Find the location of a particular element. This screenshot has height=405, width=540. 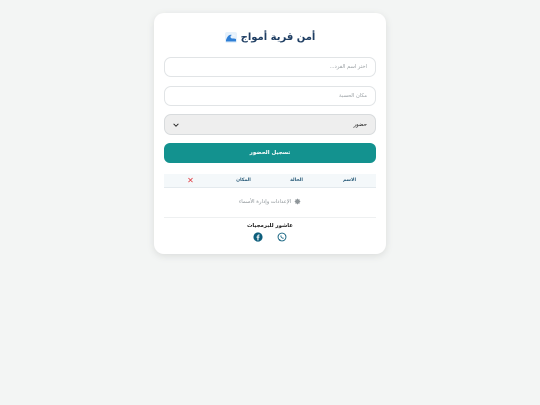

footer-company-name: عاشور للبرمجيات is located at coordinates (269, 226).